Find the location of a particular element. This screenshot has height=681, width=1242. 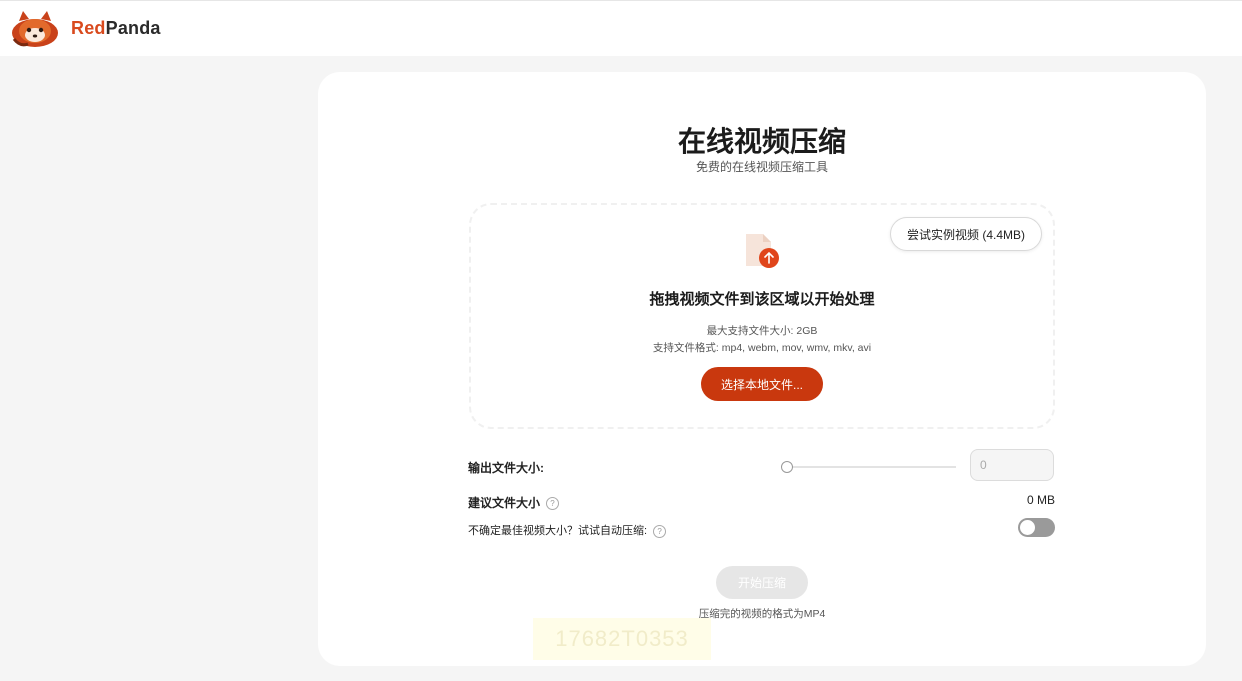

suggested-size-value: 0 MB is located at coordinates (1040, 500).